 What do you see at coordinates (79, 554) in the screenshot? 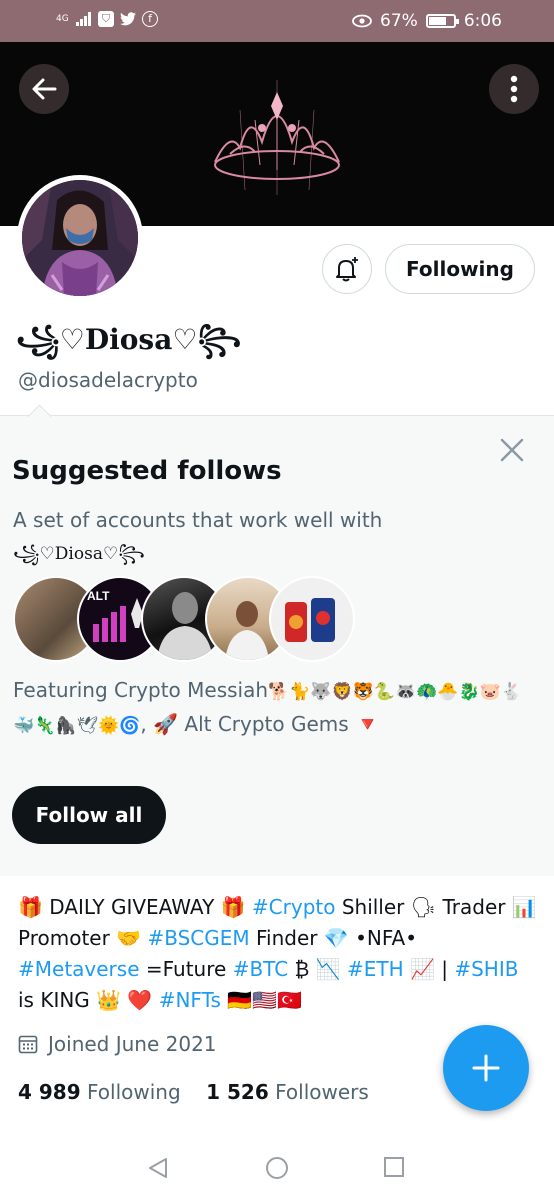
I see `suggested-subtitle-name: ꧁♡Diosa♡꧂` at bounding box center [79, 554].